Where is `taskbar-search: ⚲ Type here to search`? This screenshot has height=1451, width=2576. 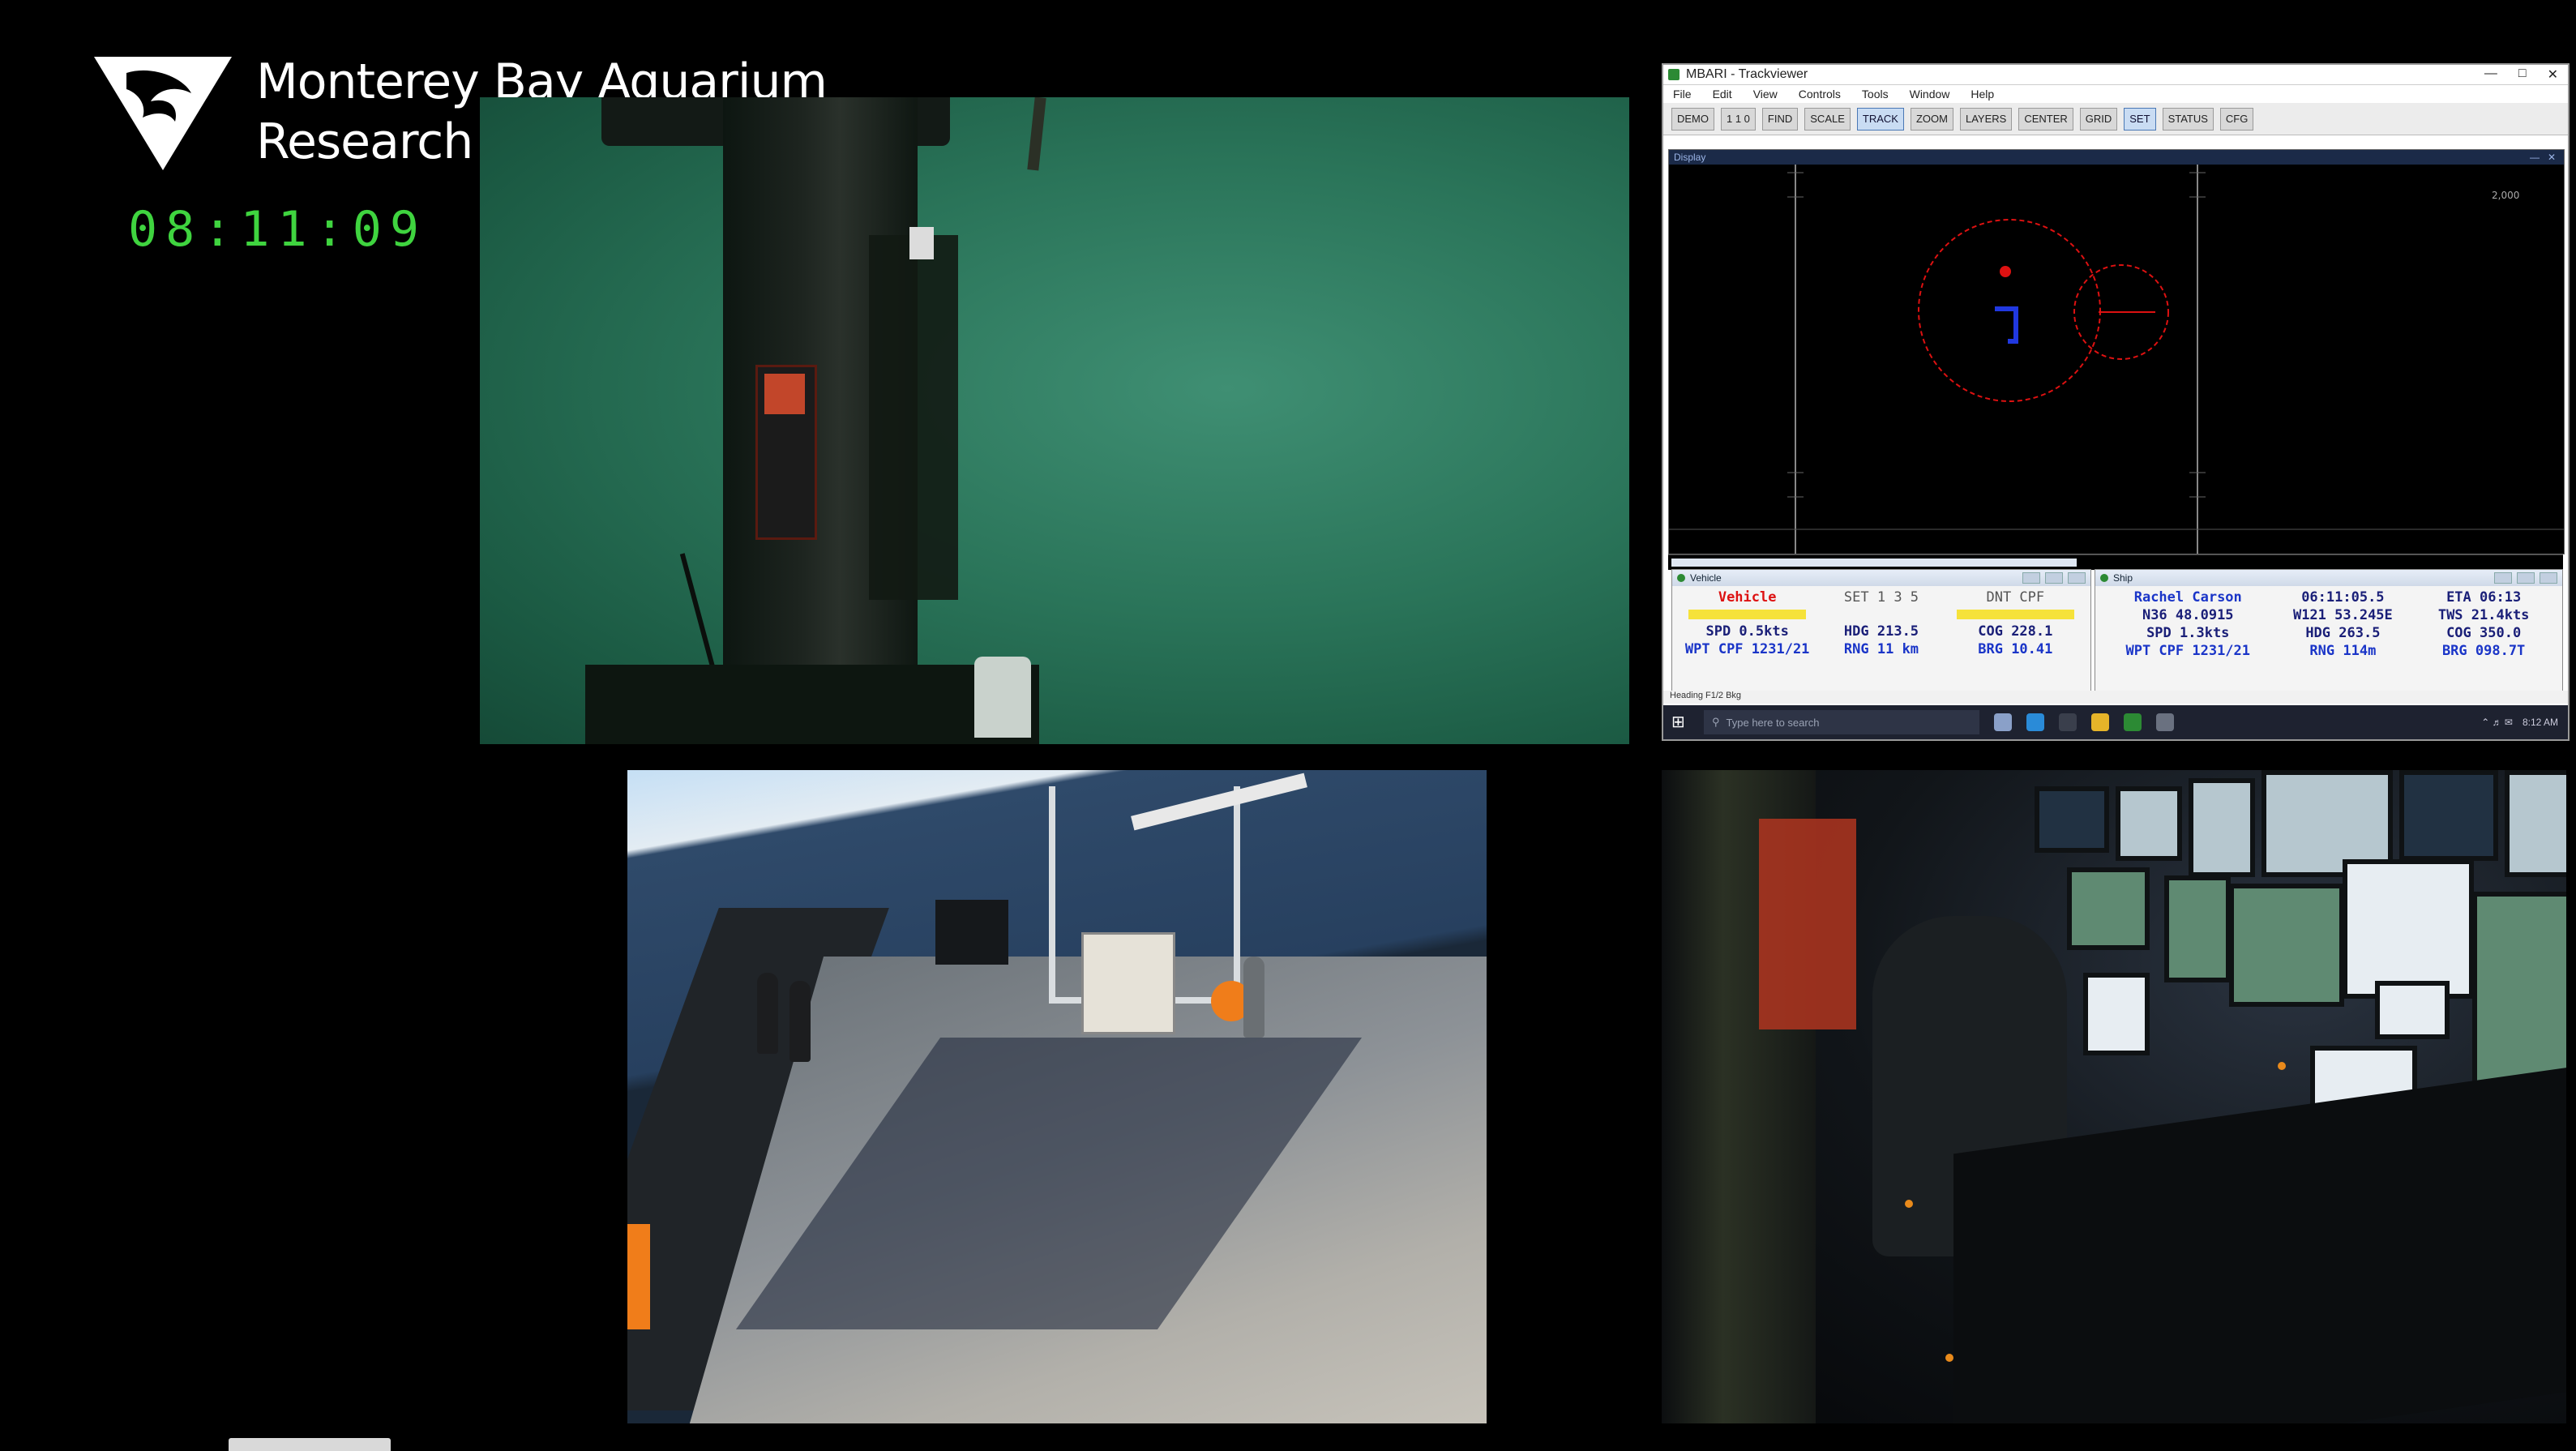 taskbar-search: ⚲ Type here to search is located at coordinates (1841, 722).